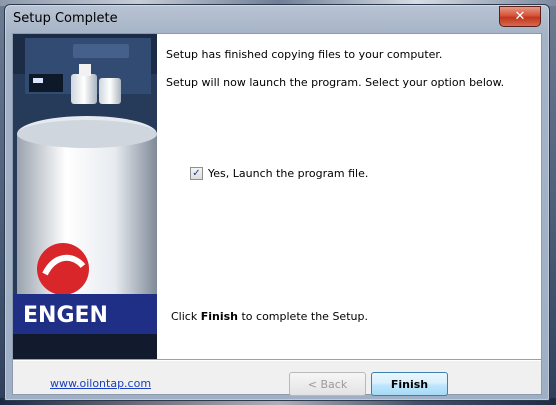 The height and width of the screenshot is (405, 556). I want to click on finish-instruction-bold: Finish, so click(219, 316).